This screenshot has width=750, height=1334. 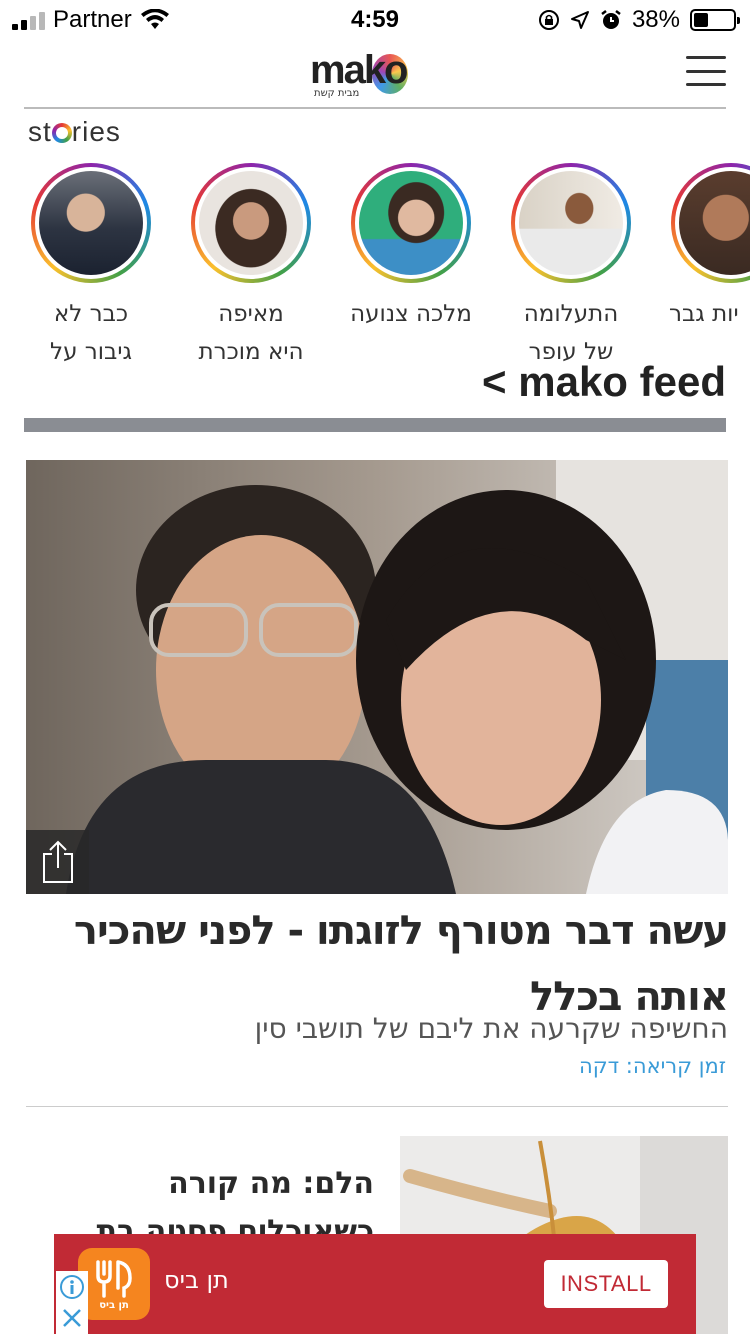 I want to click on hamburger-icon, so click(x=706, y=71).